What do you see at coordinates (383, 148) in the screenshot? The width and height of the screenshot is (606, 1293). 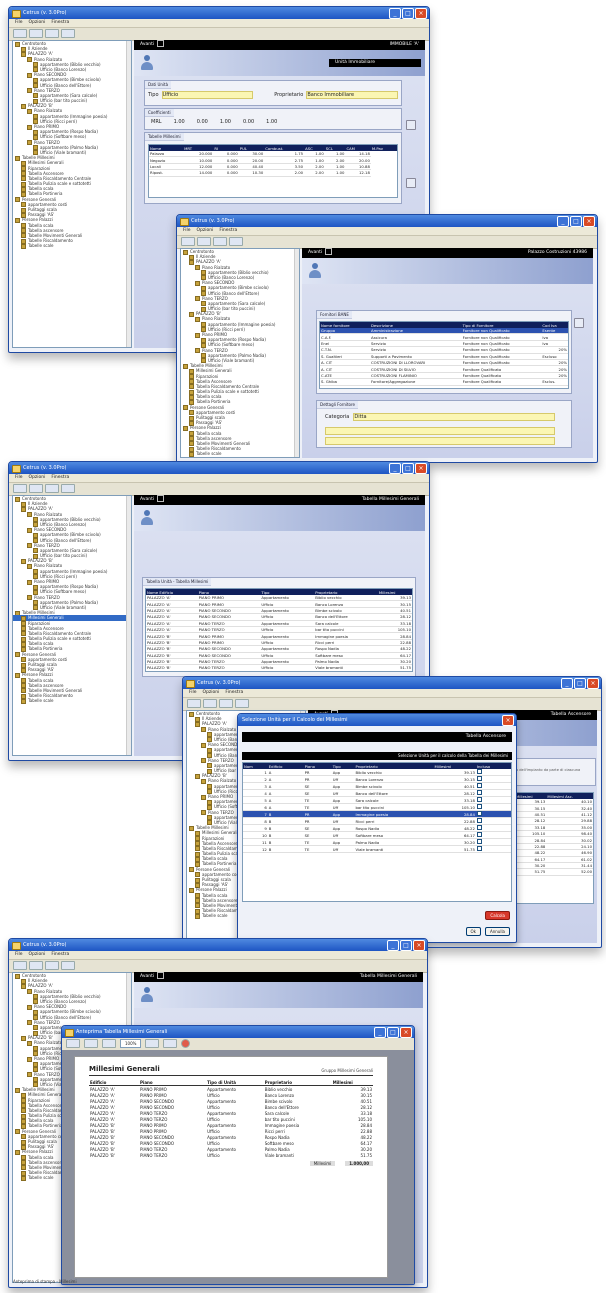 I see `column-header: M.Pav` at bounding box center [383, 148].